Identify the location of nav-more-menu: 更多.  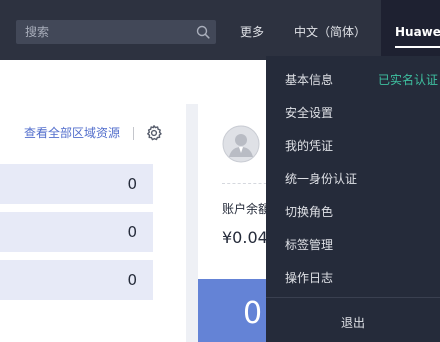
(252, 32).